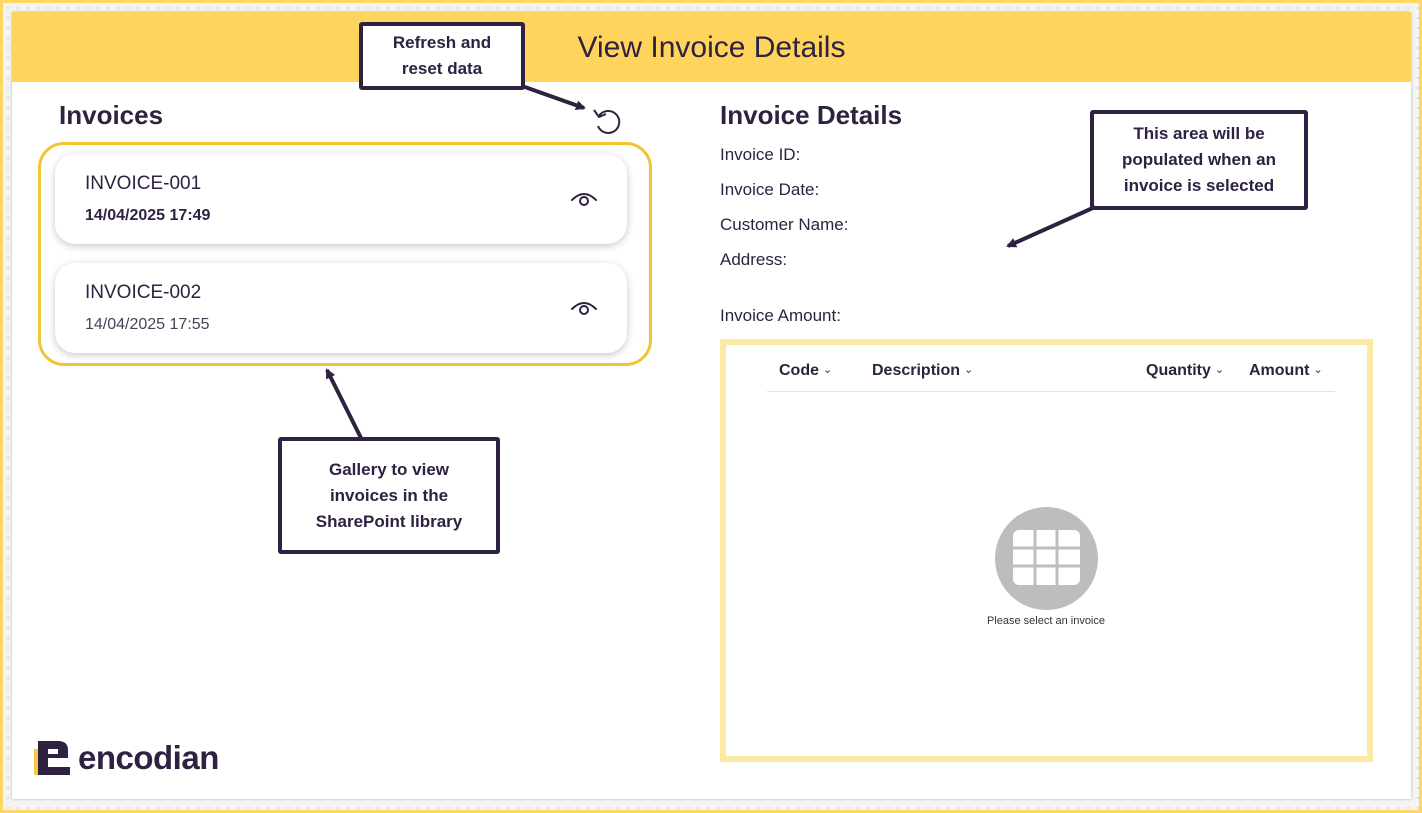 The image size is (1422, 813). Describe the element at coordinates (799, 370) in the screenshot. I see `column-header-label: Code` at that location.